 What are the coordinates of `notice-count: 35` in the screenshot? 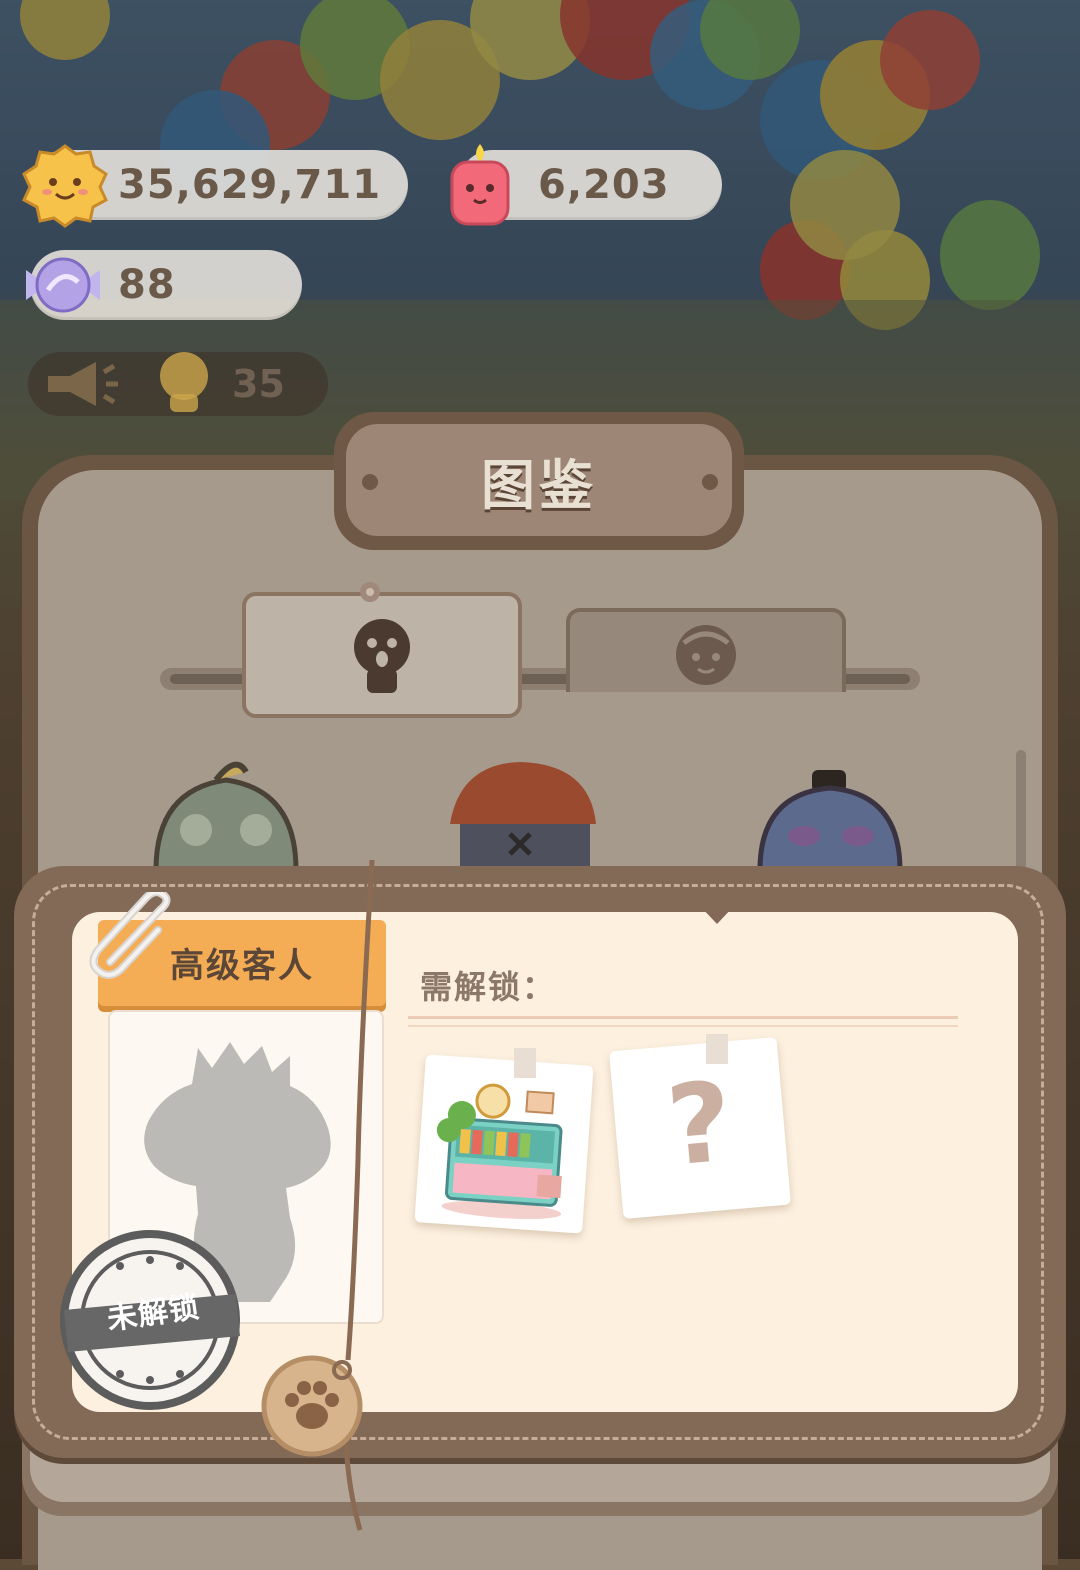 It's located at (258, 384).